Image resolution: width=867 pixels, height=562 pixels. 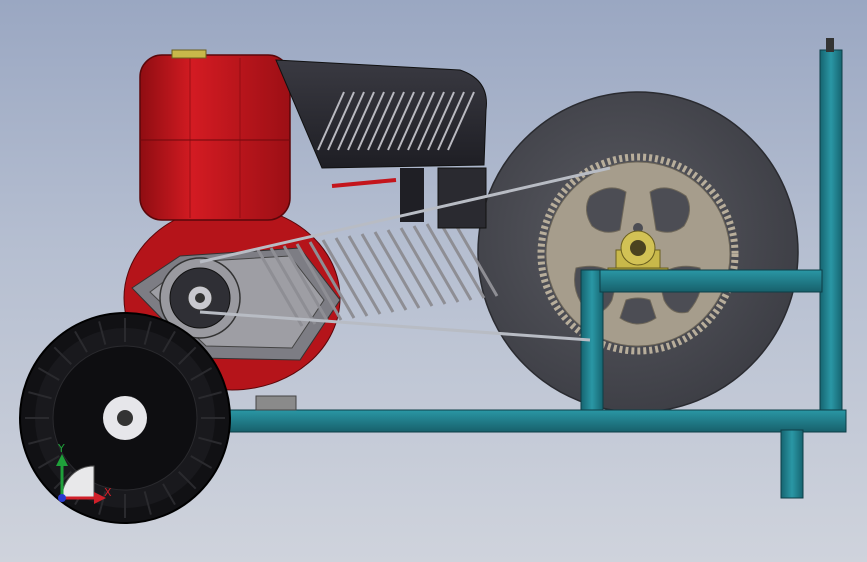 I want to click on x-axis-label: X, so click(x=108, y=492).